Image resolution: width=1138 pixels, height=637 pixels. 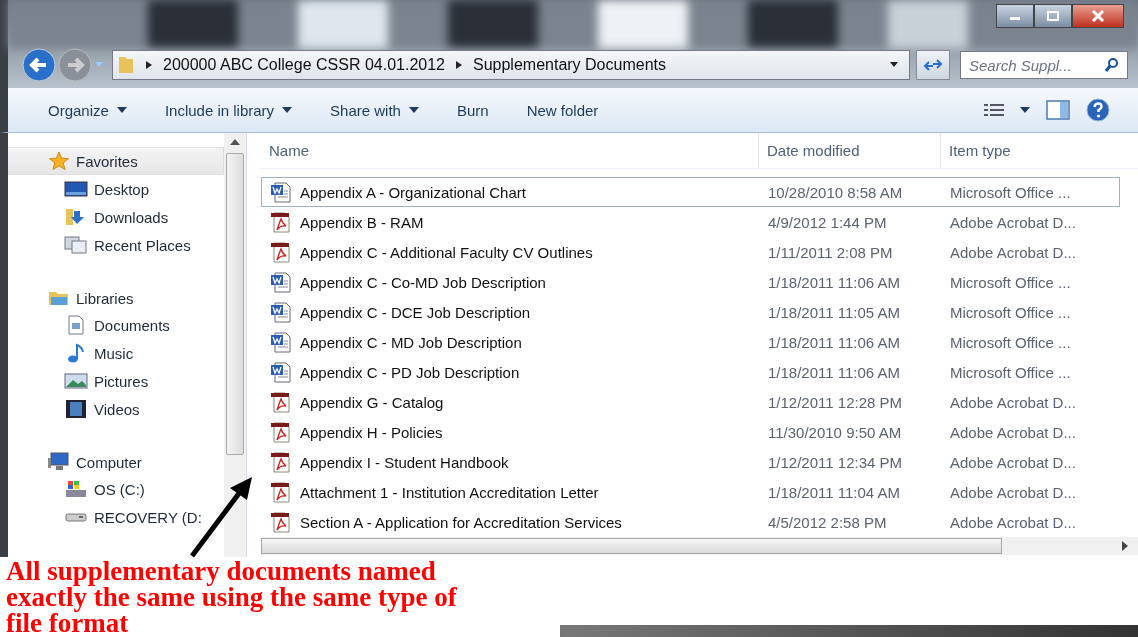 What do you see at coordinates (510, 151) in the screenshot?
I see `column-header: Name` at bounding box center [510, 151].